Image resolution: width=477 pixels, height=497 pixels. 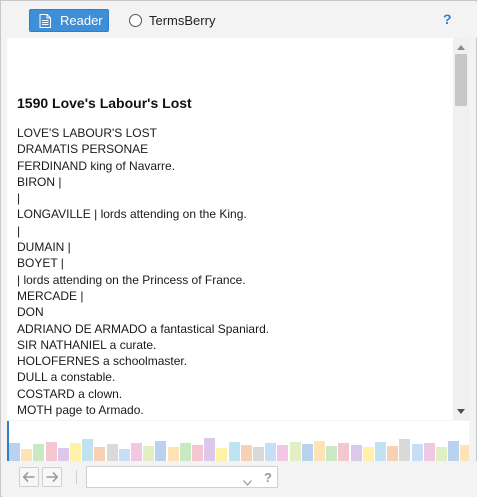 What do you see at coordinates (76, 477) in the screenshot?
I see `toolbar-divider` at bounding box center [76, 477].